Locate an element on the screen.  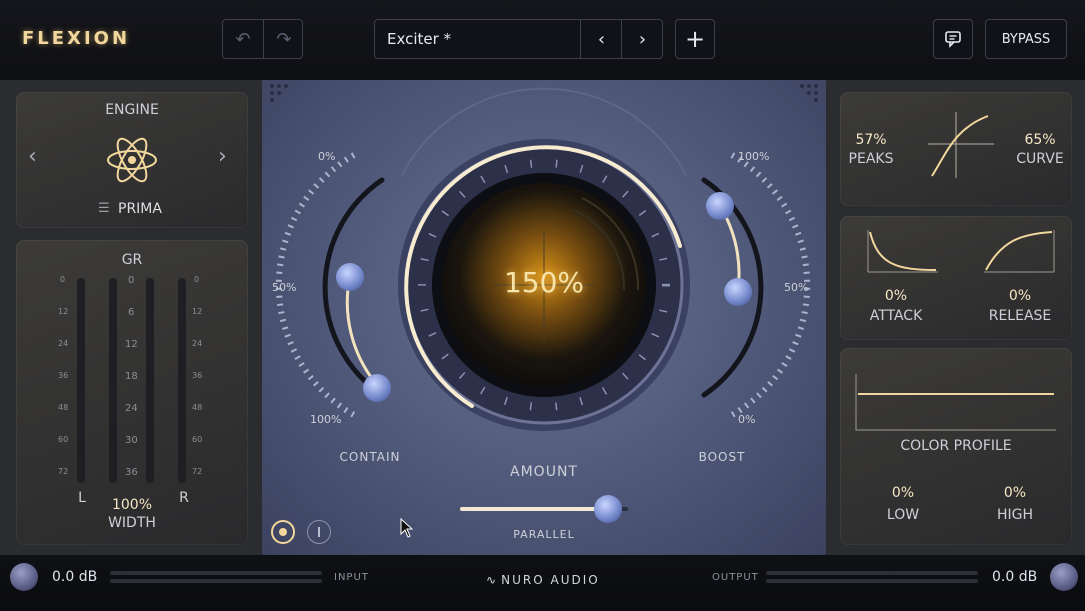
parallel-handle is located at coordinates (607, 509).